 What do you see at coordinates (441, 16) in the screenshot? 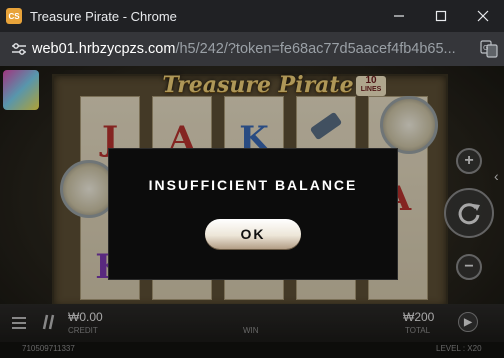
I see `maximize-button` at bounding box center [441, 16].